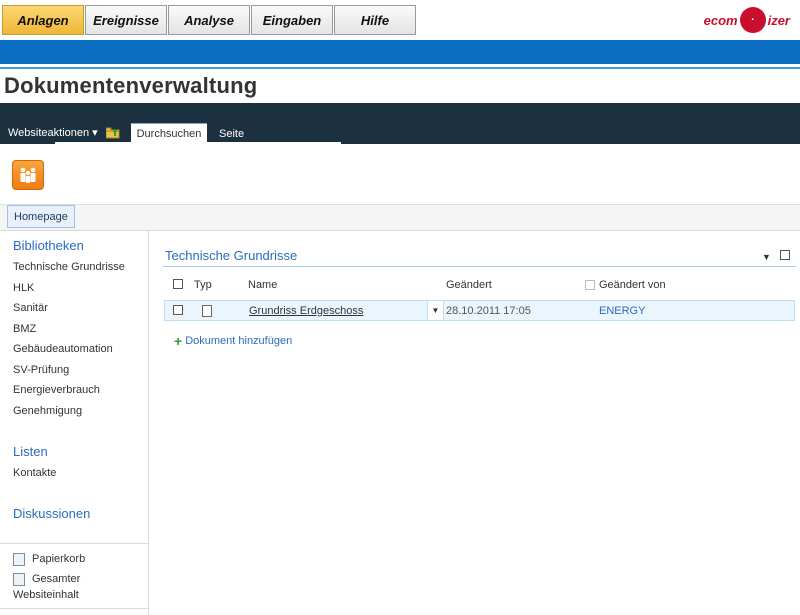 The width and height of the screenshot is (800, 615). What do you see at coordinates (56, 579) in the screenshot?
I see `nav-item-gesamter: Gesamter` at bounding box center [56, 579].